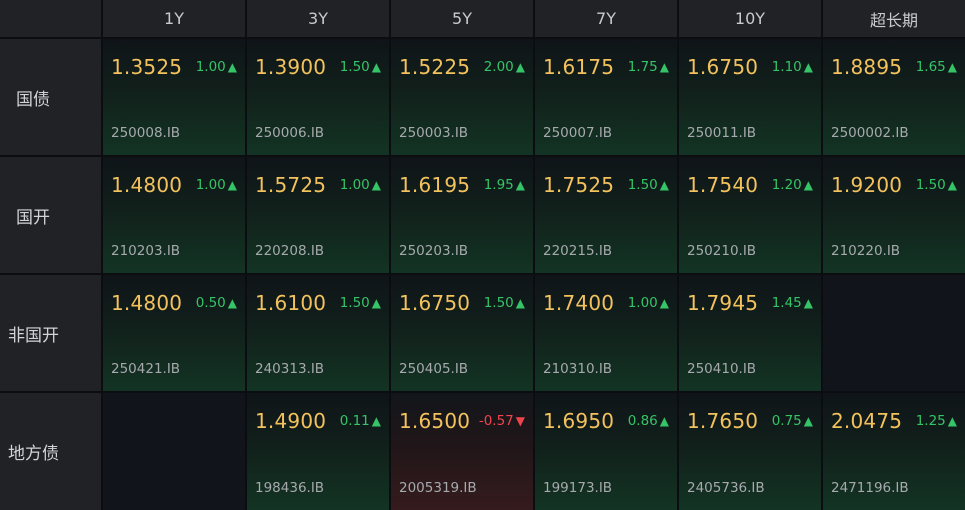 The width and height of the screenshot is (965, 510). What do you see at coordinates (50, 215) in the screenshot?
I see `row-label: 国开` at bounding box center [50, 215].